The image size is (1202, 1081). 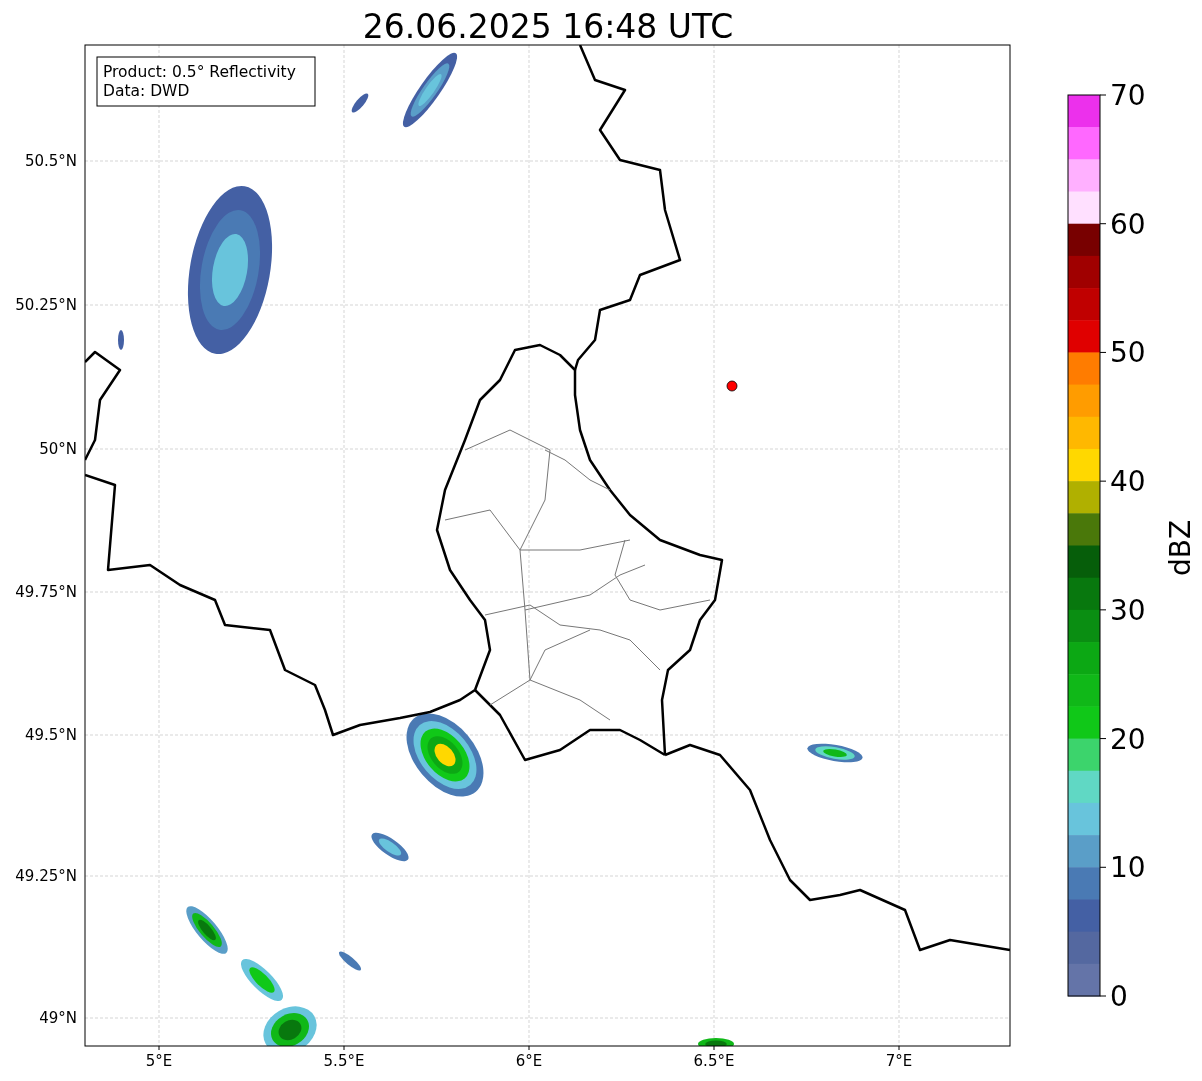 I want to click on colorbar-tick-label: 10, so click(x=1128, y=868).